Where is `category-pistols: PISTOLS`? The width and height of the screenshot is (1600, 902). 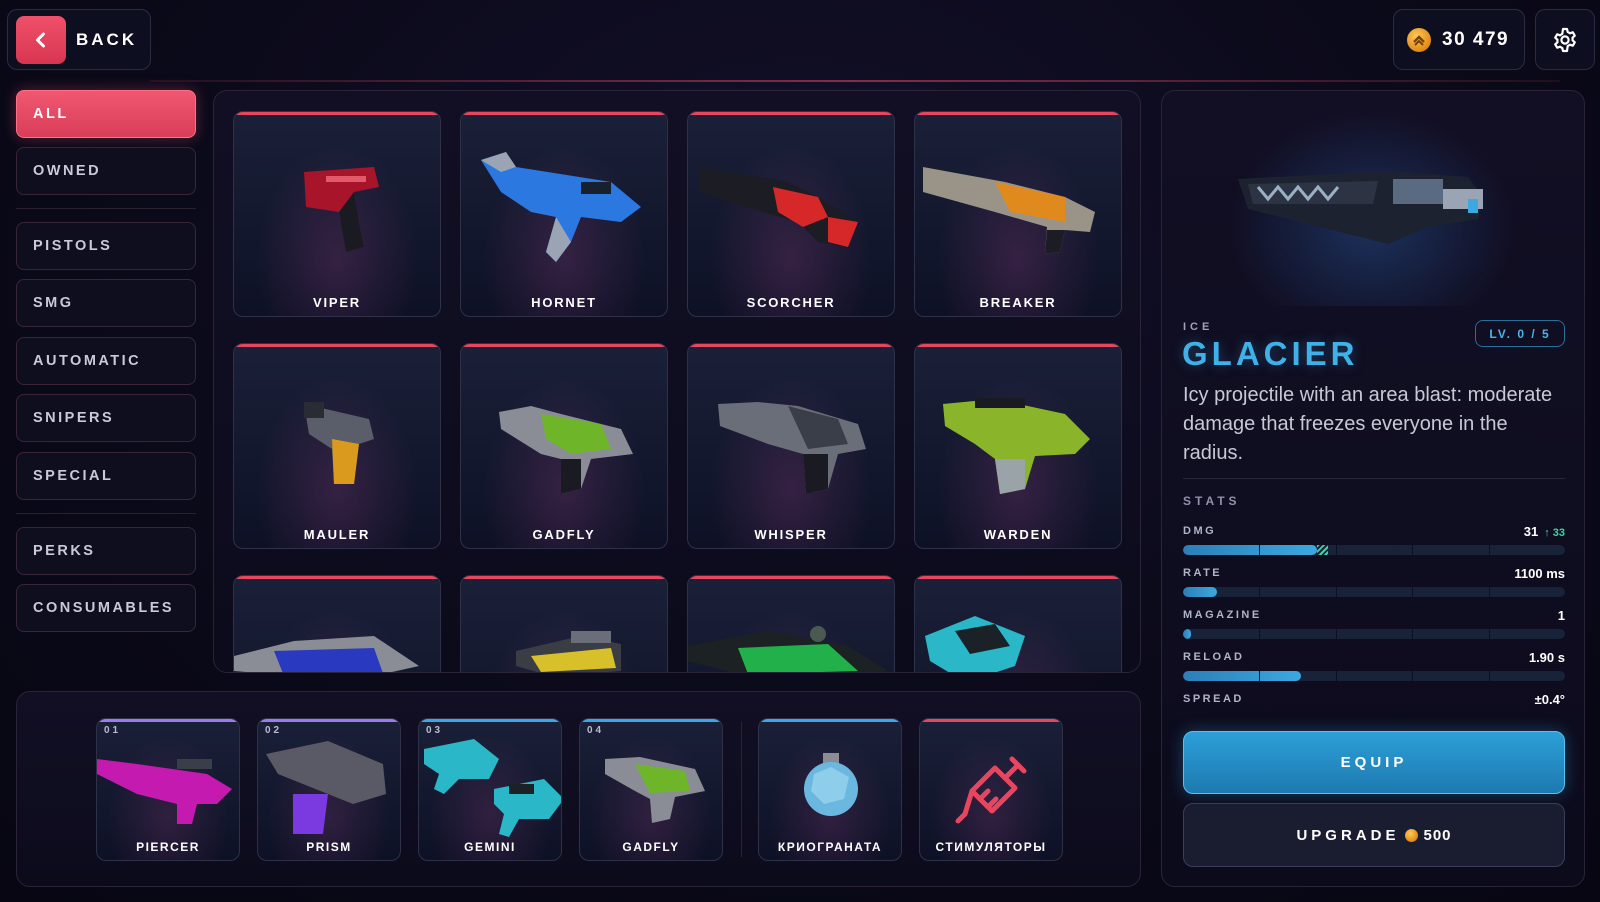
category-pistols: PISTOLS is located at coordinates (106, 246).